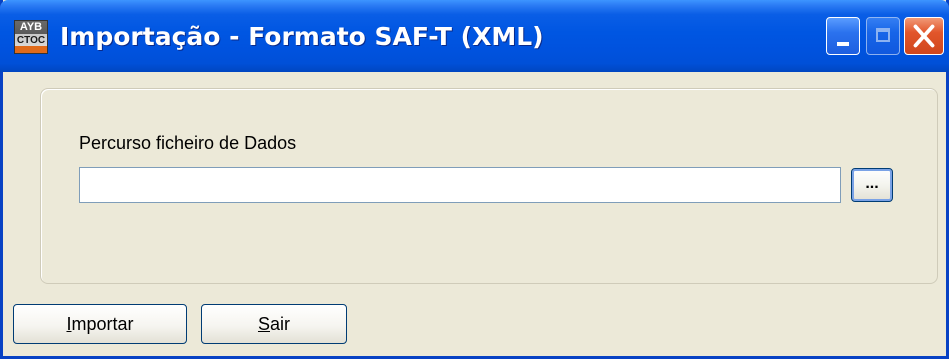 The image size is (949, 359). I want to click on close-icon, so click(924, 36).